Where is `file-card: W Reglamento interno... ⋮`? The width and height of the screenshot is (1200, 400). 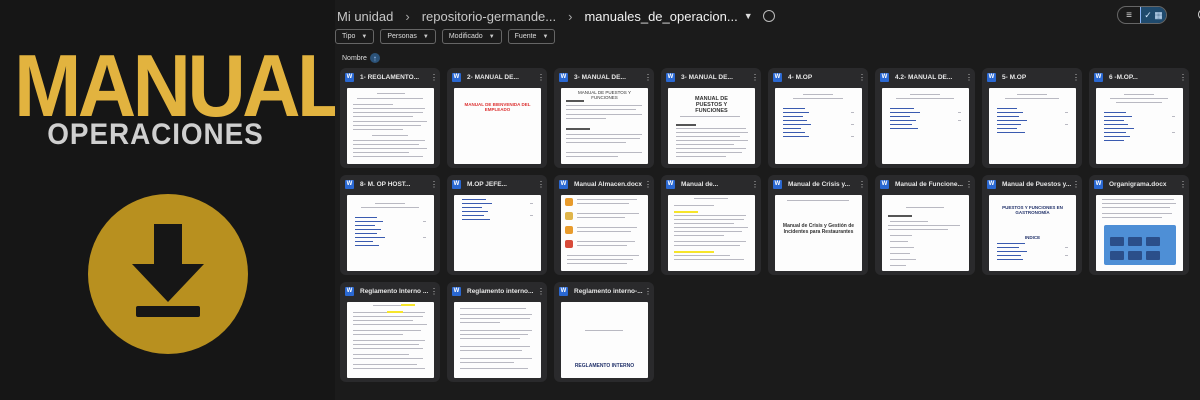
file-card: W Reglamento interno... ⋮ is located at coordinates (497, 332).